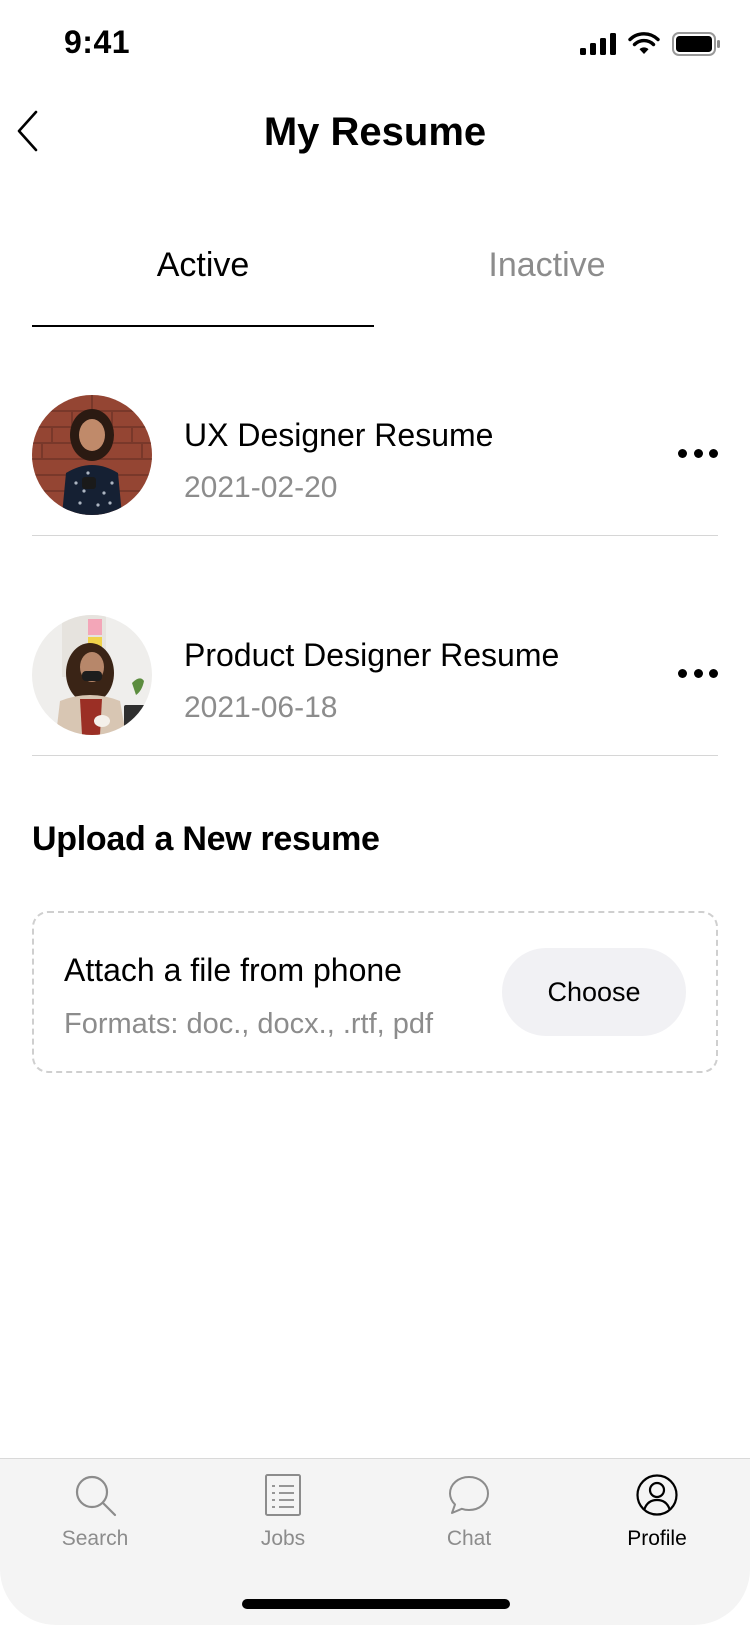 Image resolution: width=750 pixels, height=1625 pixels. I want to click on resume-title: Product Designer Resume, so click(372, 655).